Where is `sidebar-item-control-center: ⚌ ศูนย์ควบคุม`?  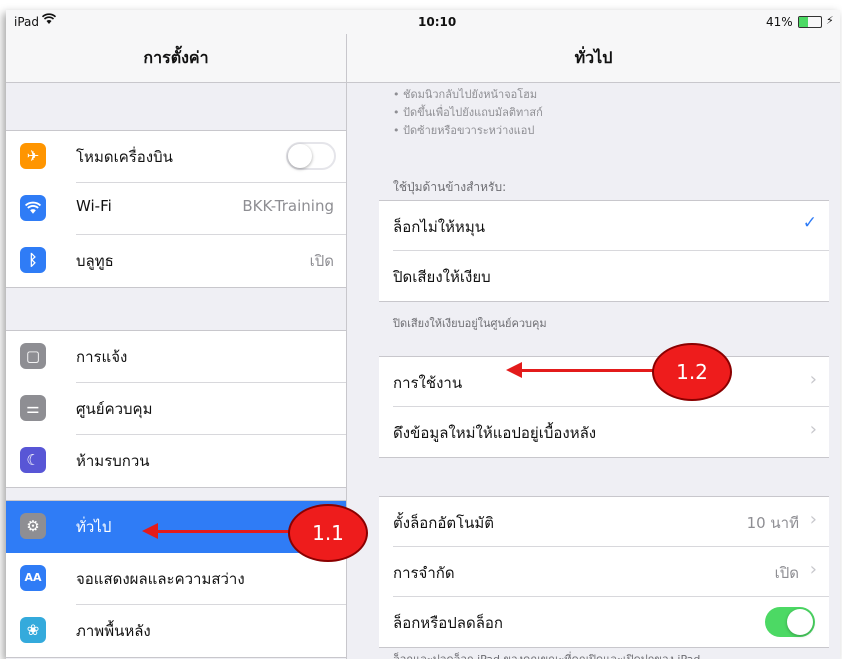
sidebar-item-control-center: ⚌ ศูนย์ควบคุม is located at coordinates (176, 409).